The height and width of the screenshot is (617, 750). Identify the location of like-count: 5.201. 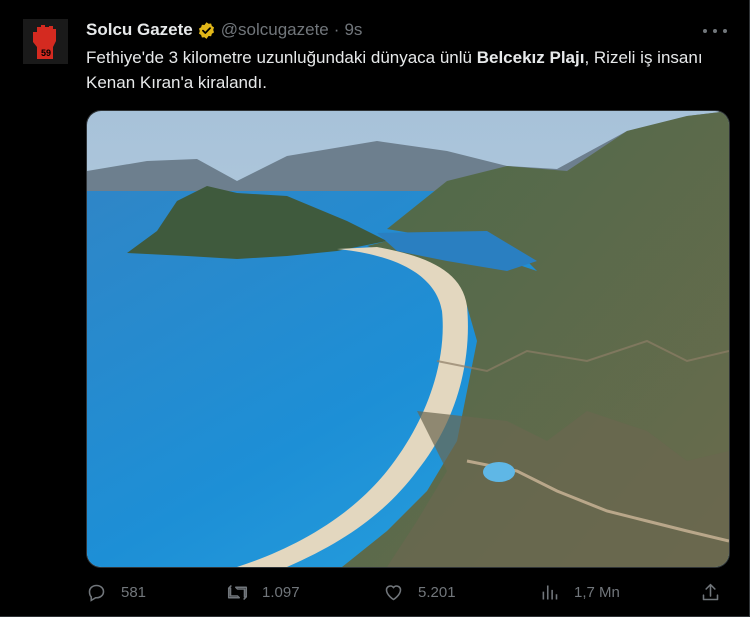
(437, 592).